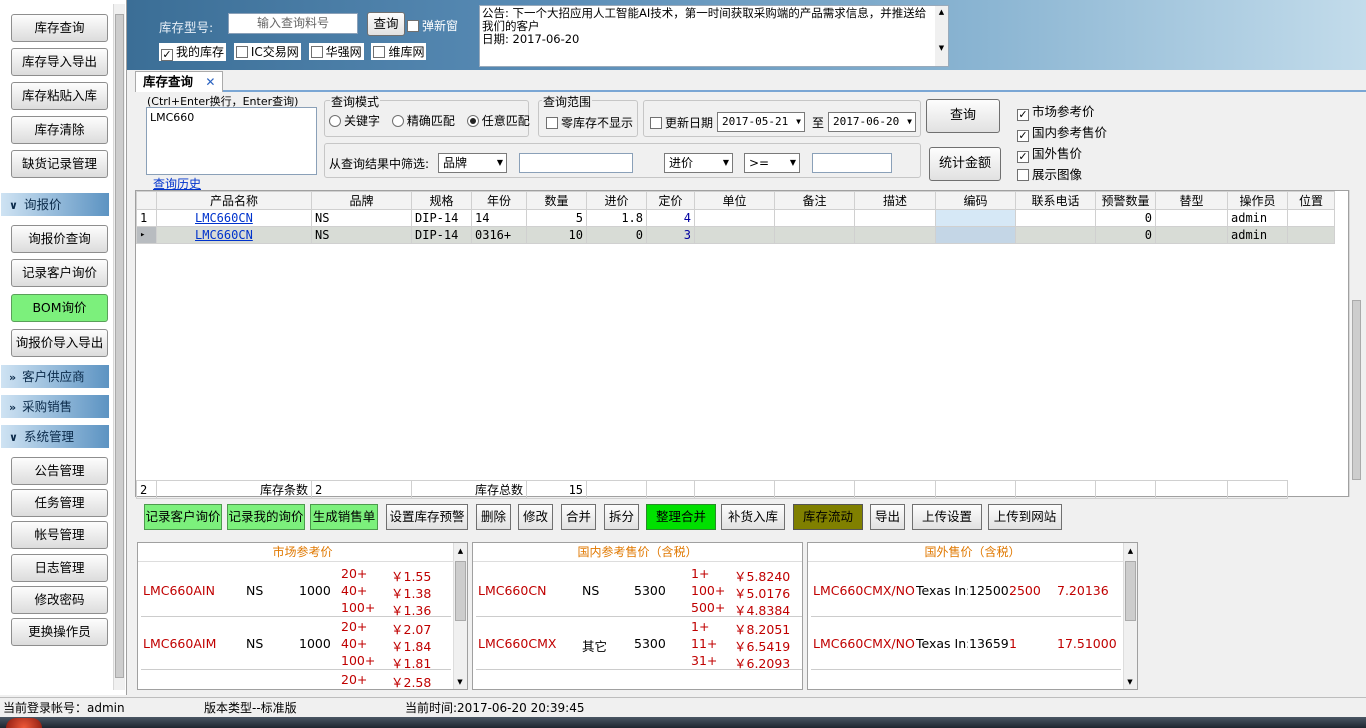 This screenshot has height=728, width=1366. Describe the element at coordinates (852, 163) in the screenshot. I see `filter-value2-input` at that location.